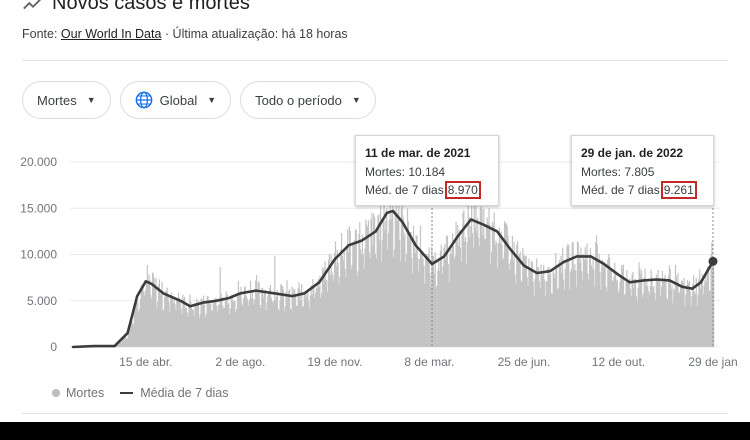 The height and width of the screenshot is (440, 750). I want to click on source-prefix: Fonte:, so click(40, 34).